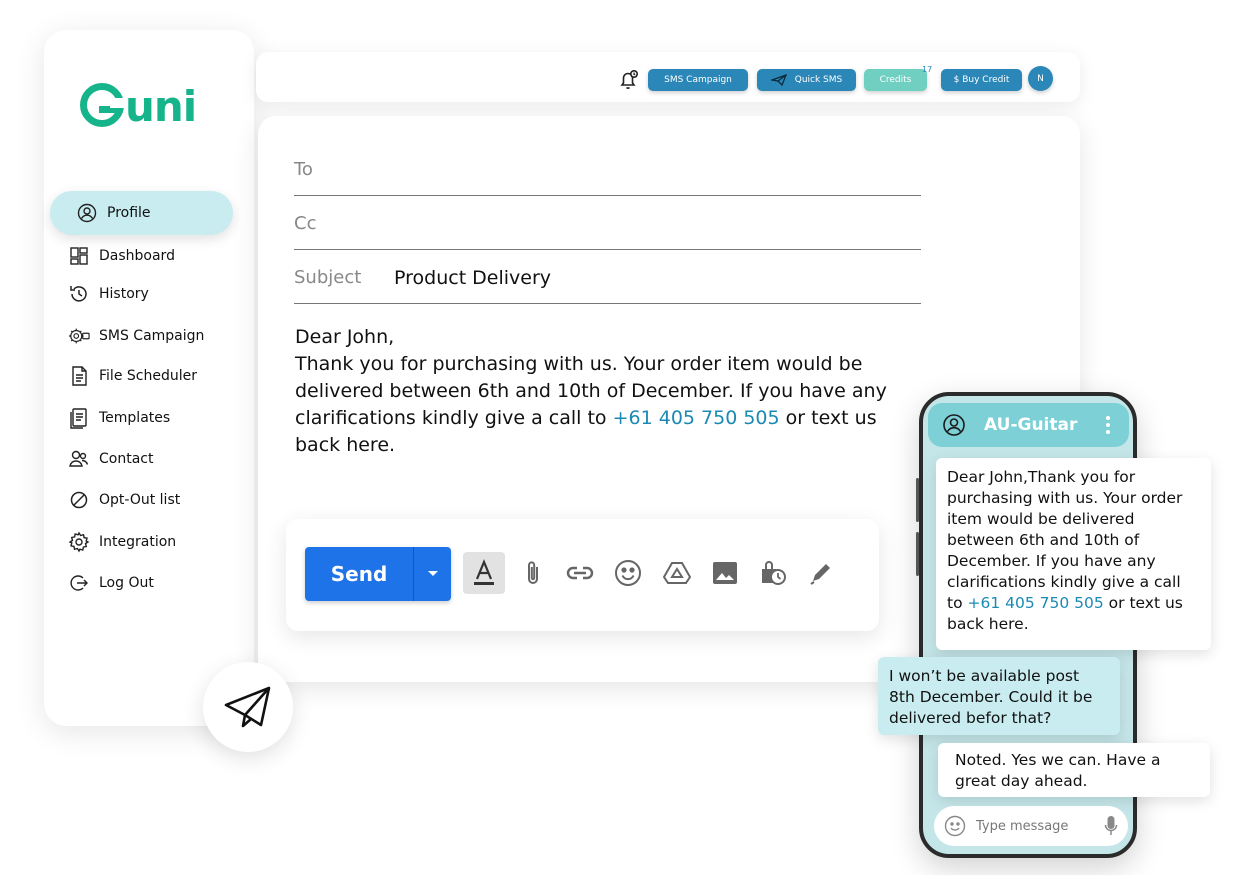 This screenshot has width=1257, height=875. I want to click on sidebar-item-opt-out-list: Opt-Out list, so click(124, 500).